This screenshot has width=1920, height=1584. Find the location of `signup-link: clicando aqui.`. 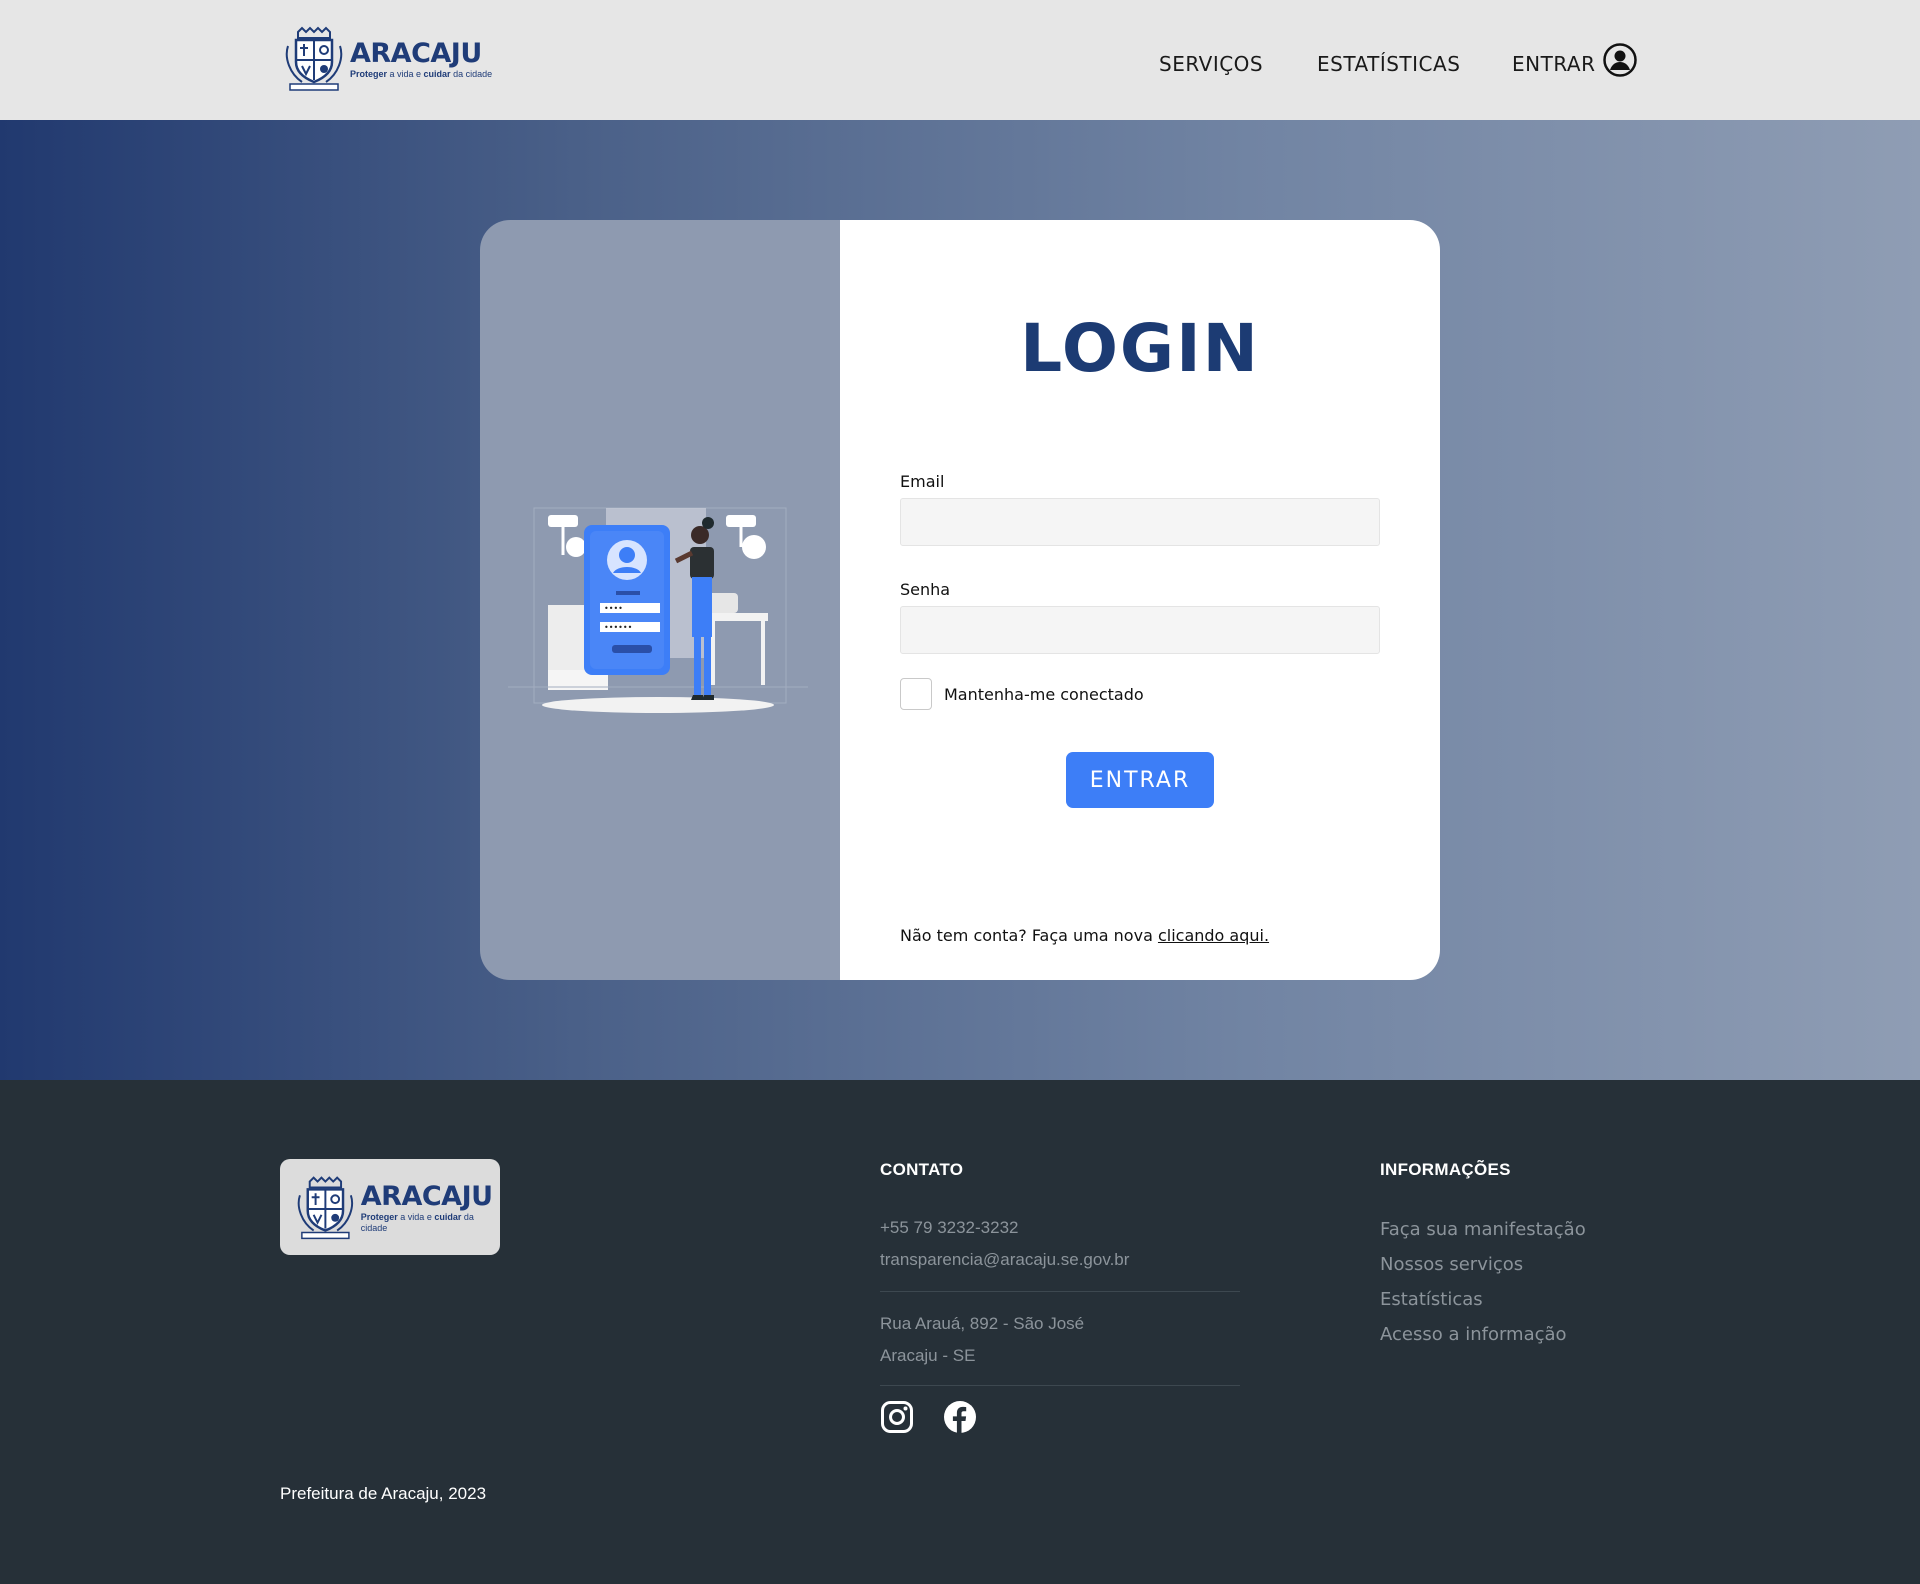

signup-link: clicando aqui. is located at coordinates (1213, 935).